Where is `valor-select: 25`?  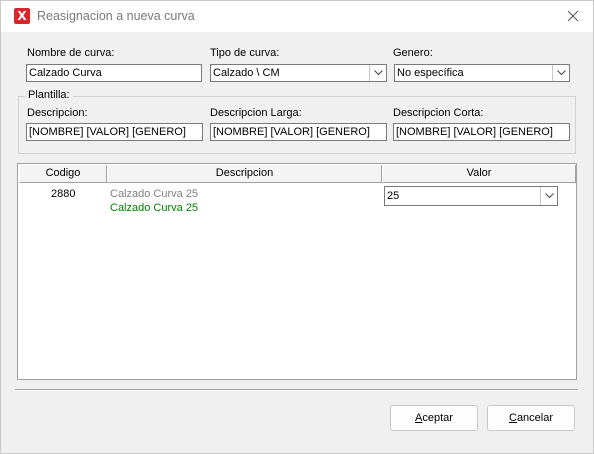
valor-select: 25 is located at coordinates (471, 196).